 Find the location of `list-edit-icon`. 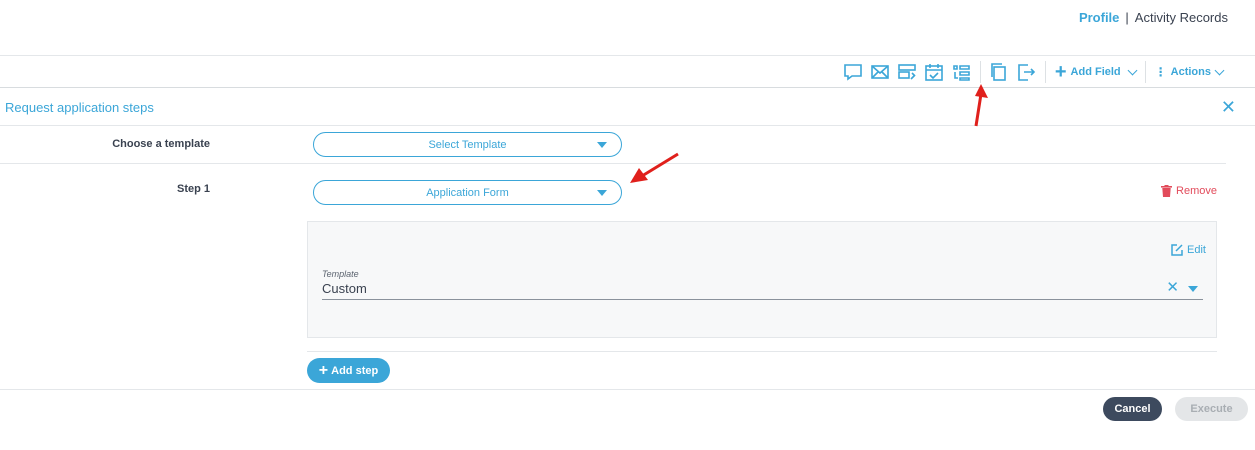

list-edit-icon is located at coordinates (907, 72).